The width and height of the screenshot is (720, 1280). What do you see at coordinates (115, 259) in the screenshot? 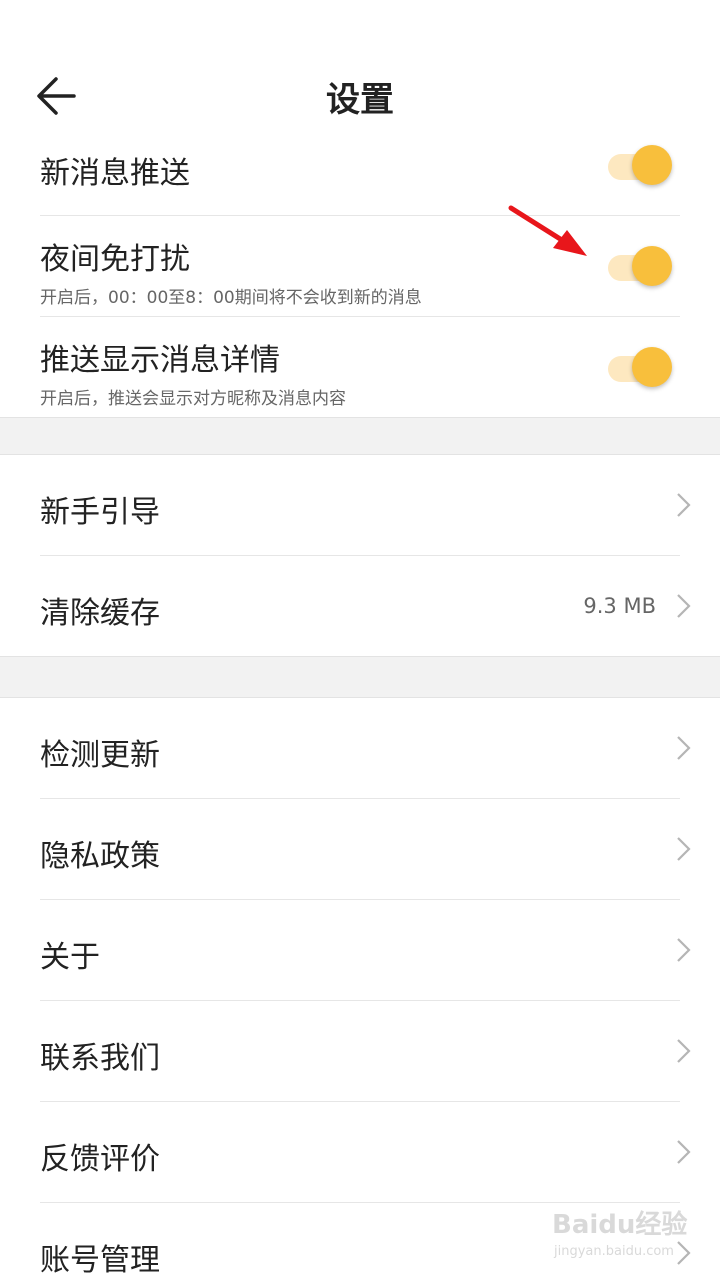
I see `night-dnd-label: 夜间免打扰` at bounding box center [115, 259].